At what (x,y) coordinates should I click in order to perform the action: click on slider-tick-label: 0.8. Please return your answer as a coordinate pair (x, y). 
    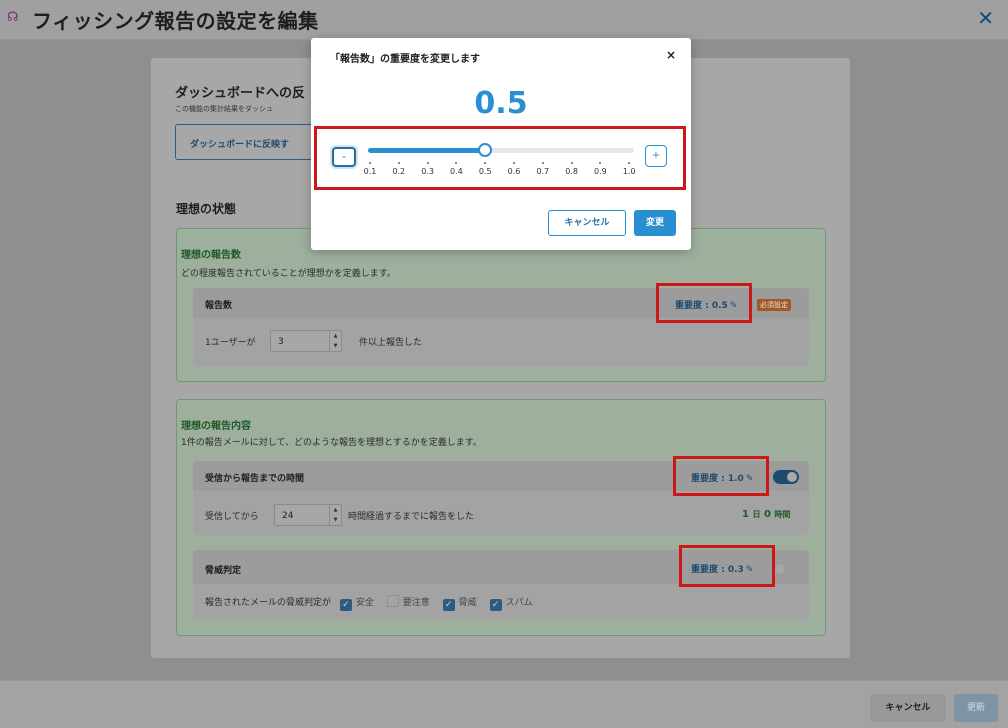
    Looking at the image, I should click on (571, 171).